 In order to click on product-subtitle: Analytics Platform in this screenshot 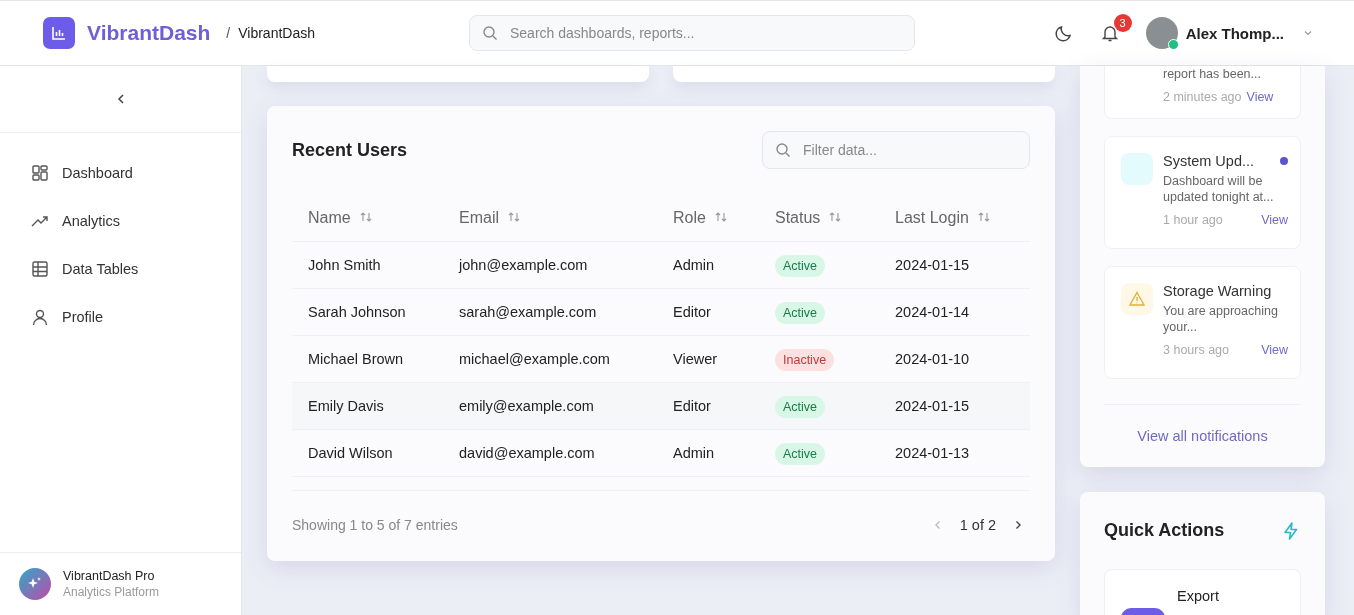, I will do `click(111, 592)`.